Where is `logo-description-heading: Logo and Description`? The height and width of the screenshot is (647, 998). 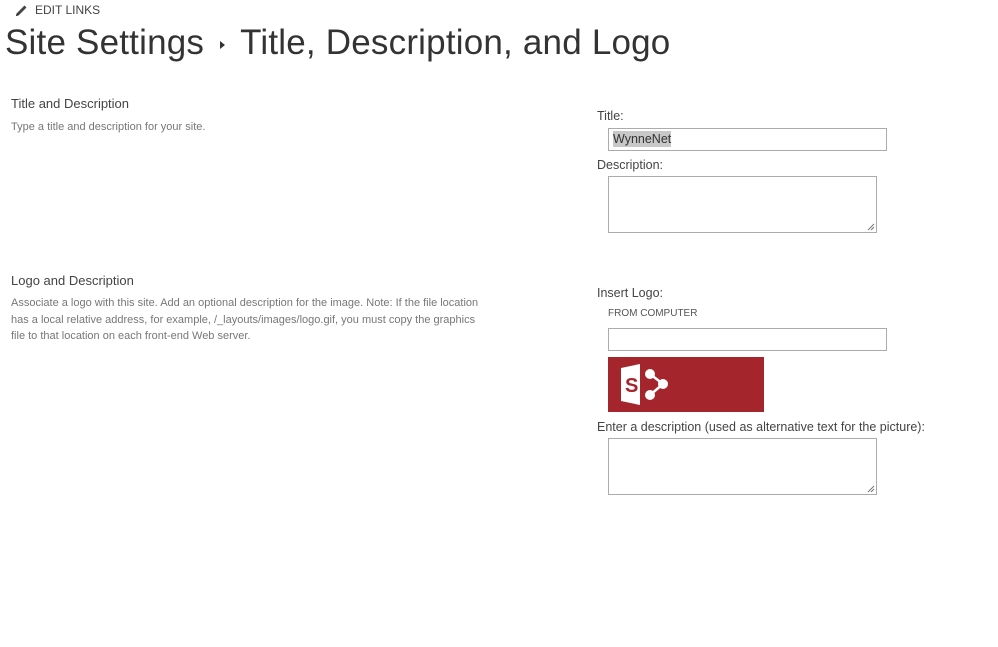
logo-description-heading: Logo and Description is located at coordinates (72, 280).